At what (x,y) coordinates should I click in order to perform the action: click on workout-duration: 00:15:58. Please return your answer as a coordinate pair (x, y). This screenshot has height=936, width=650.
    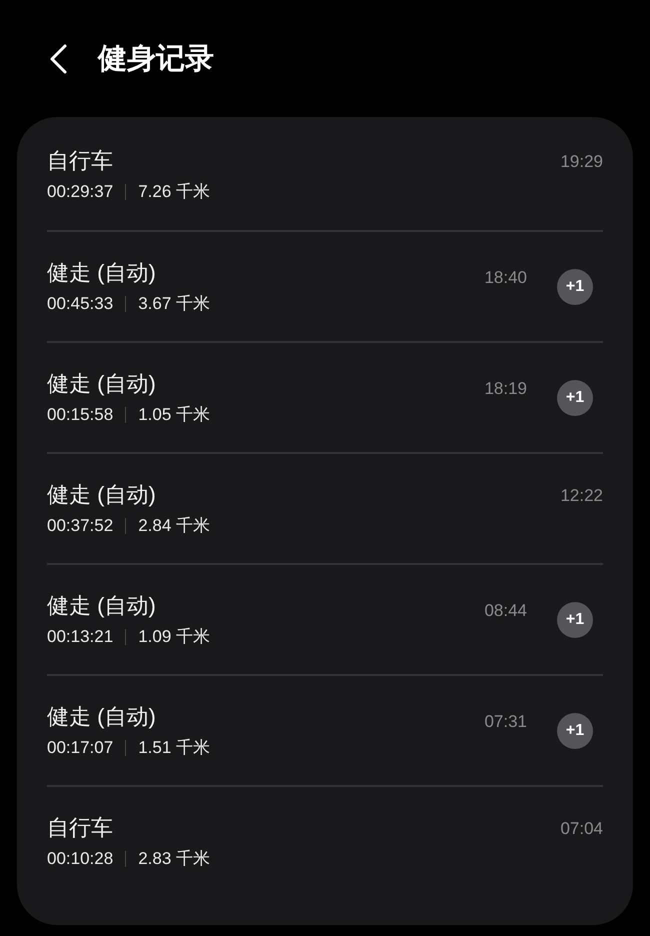
    Looking at the image, I should click on (80, 414).